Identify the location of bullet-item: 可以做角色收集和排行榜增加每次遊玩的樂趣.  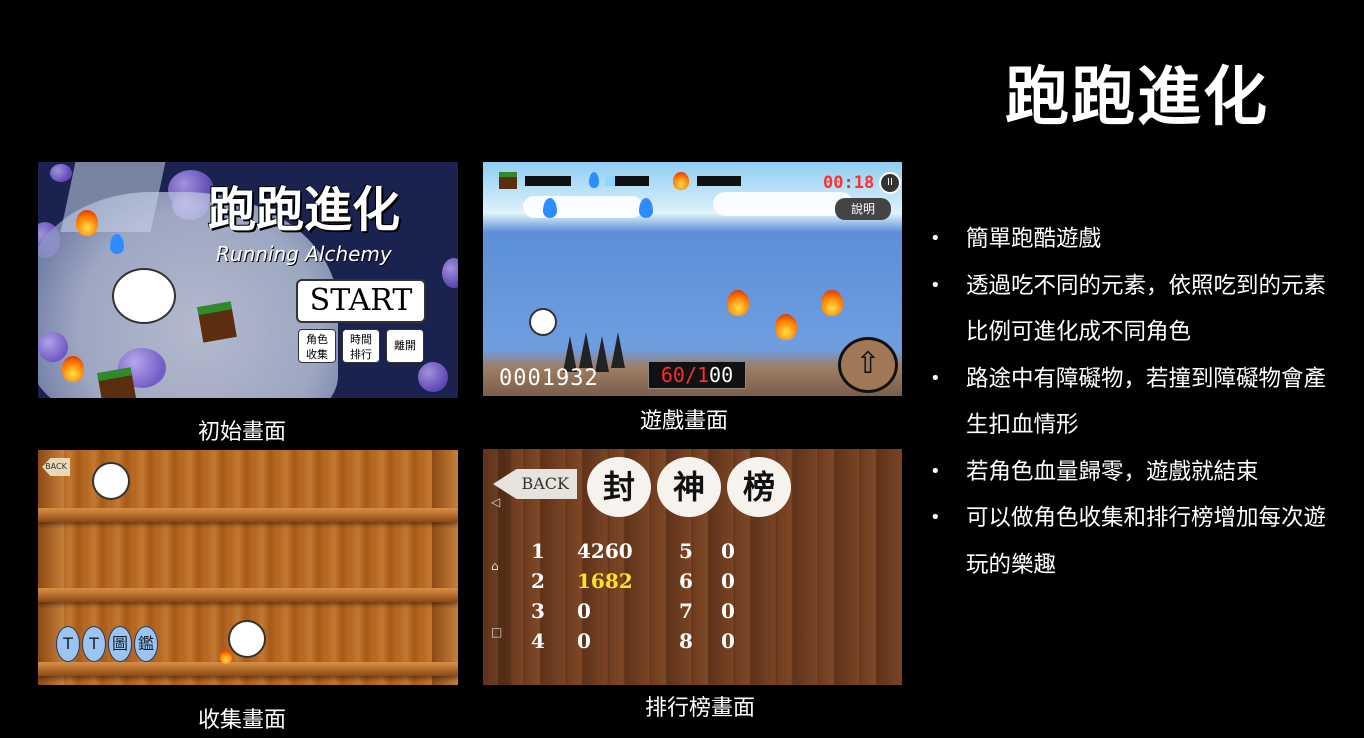
(1138, 541).